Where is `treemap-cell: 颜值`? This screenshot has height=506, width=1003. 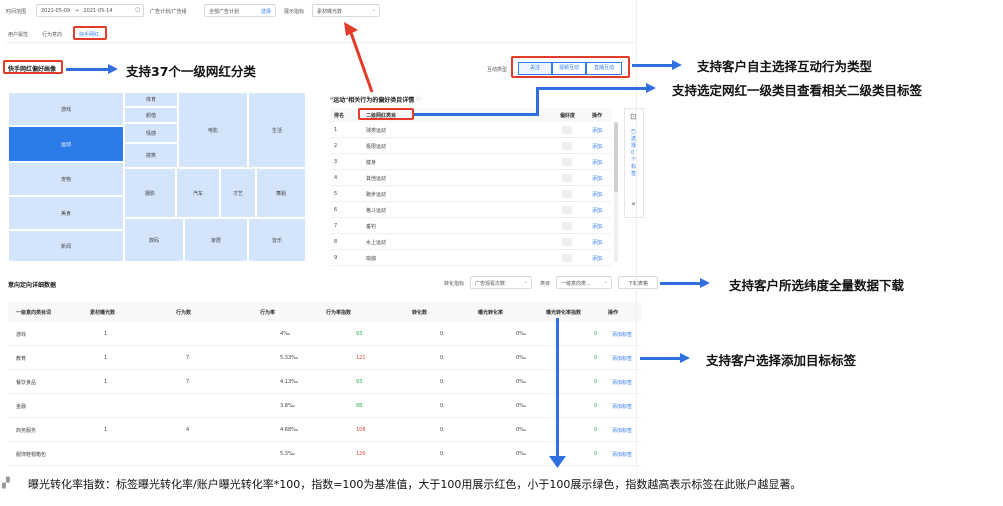 treemap-cell: 颜值 is located at coordinates (151, 115).